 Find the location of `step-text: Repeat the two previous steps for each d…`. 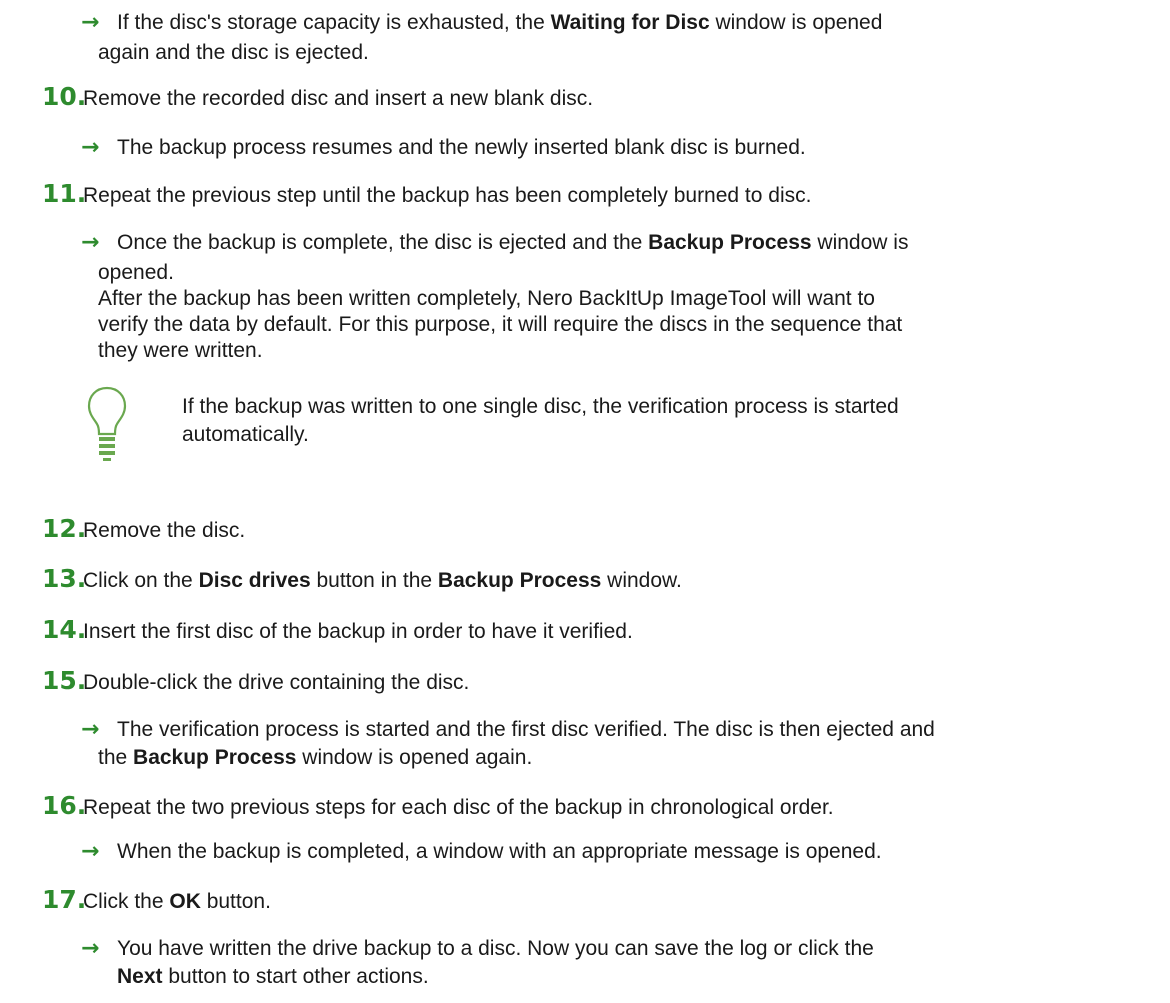

step-text: Repeat the two previous steps for each d… is located at coordinates (458, 807).